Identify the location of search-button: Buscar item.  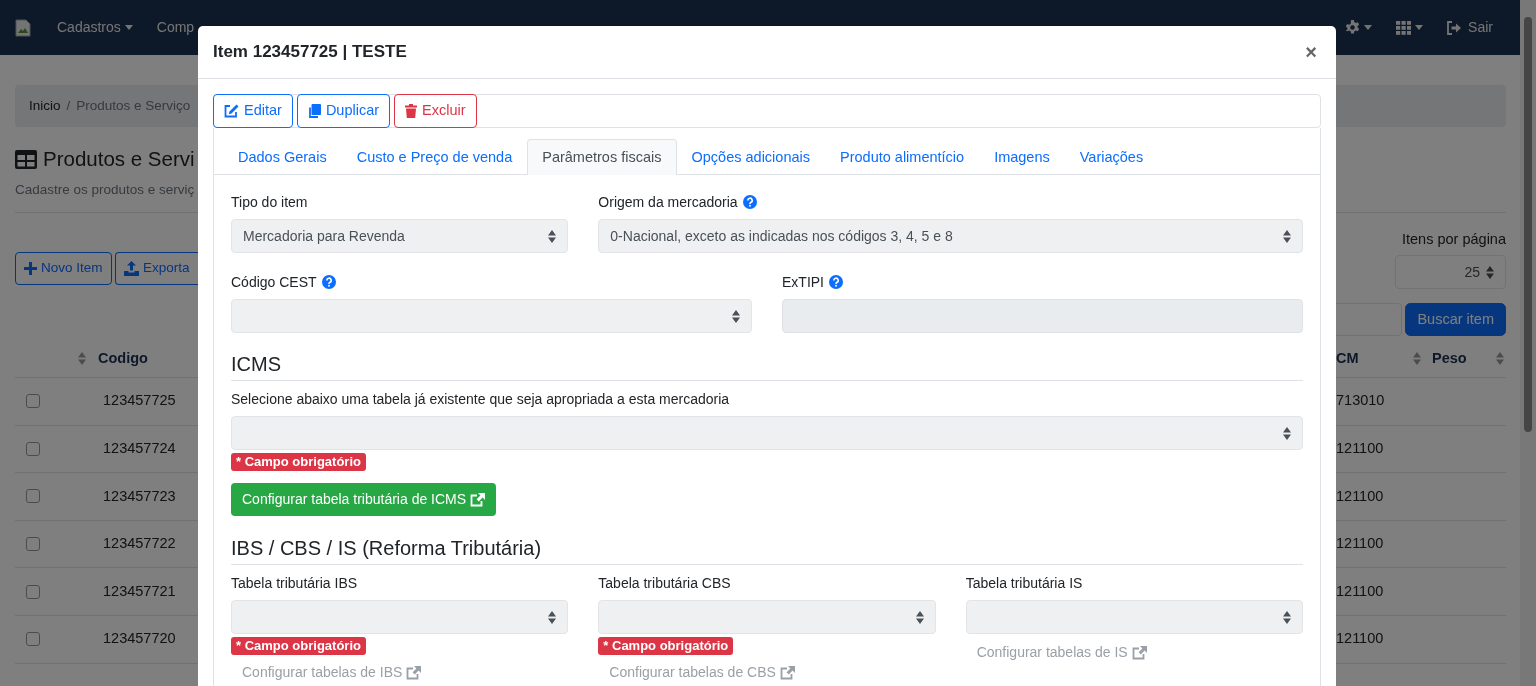
(1455, 319).